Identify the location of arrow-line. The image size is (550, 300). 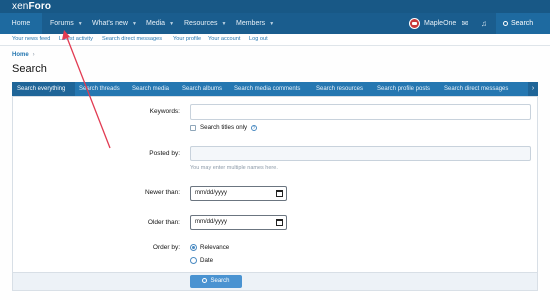
(88, 91).